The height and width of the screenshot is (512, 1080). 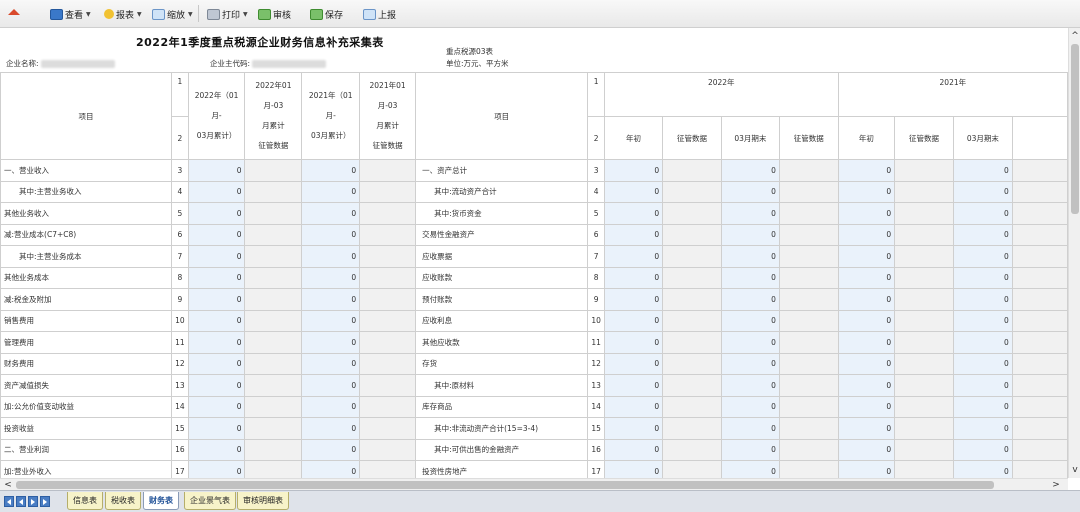 I want to click on vertical-scroll-thumb, so click(x=1075, y=129).